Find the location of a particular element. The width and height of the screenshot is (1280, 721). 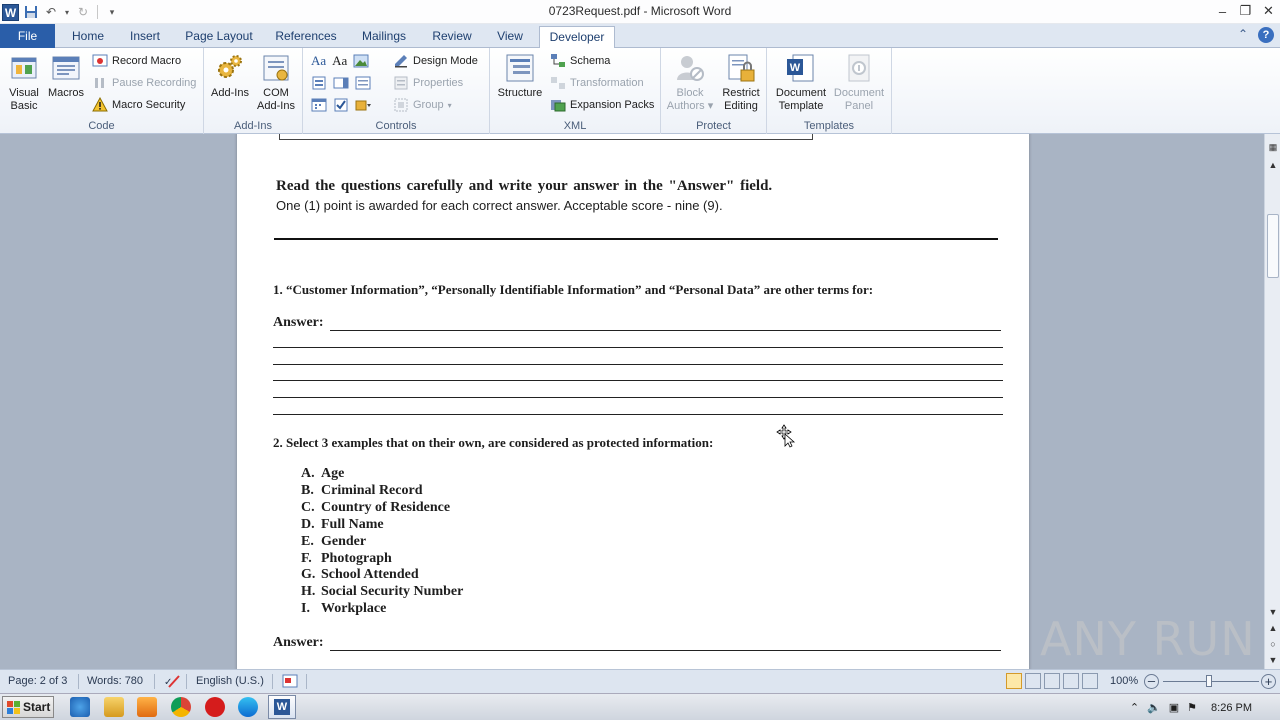

group-button: Group ▾ is located at coordinates (422, 105).